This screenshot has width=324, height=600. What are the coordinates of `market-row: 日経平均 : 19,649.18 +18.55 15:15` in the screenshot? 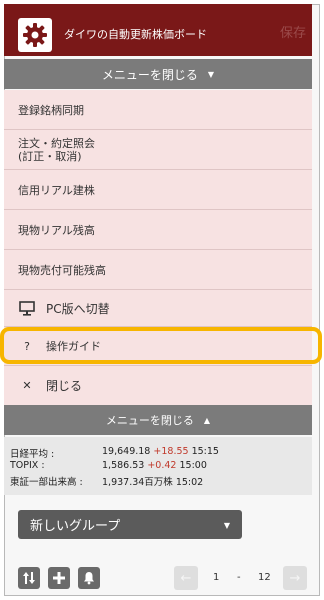 It's located at (161, 453).